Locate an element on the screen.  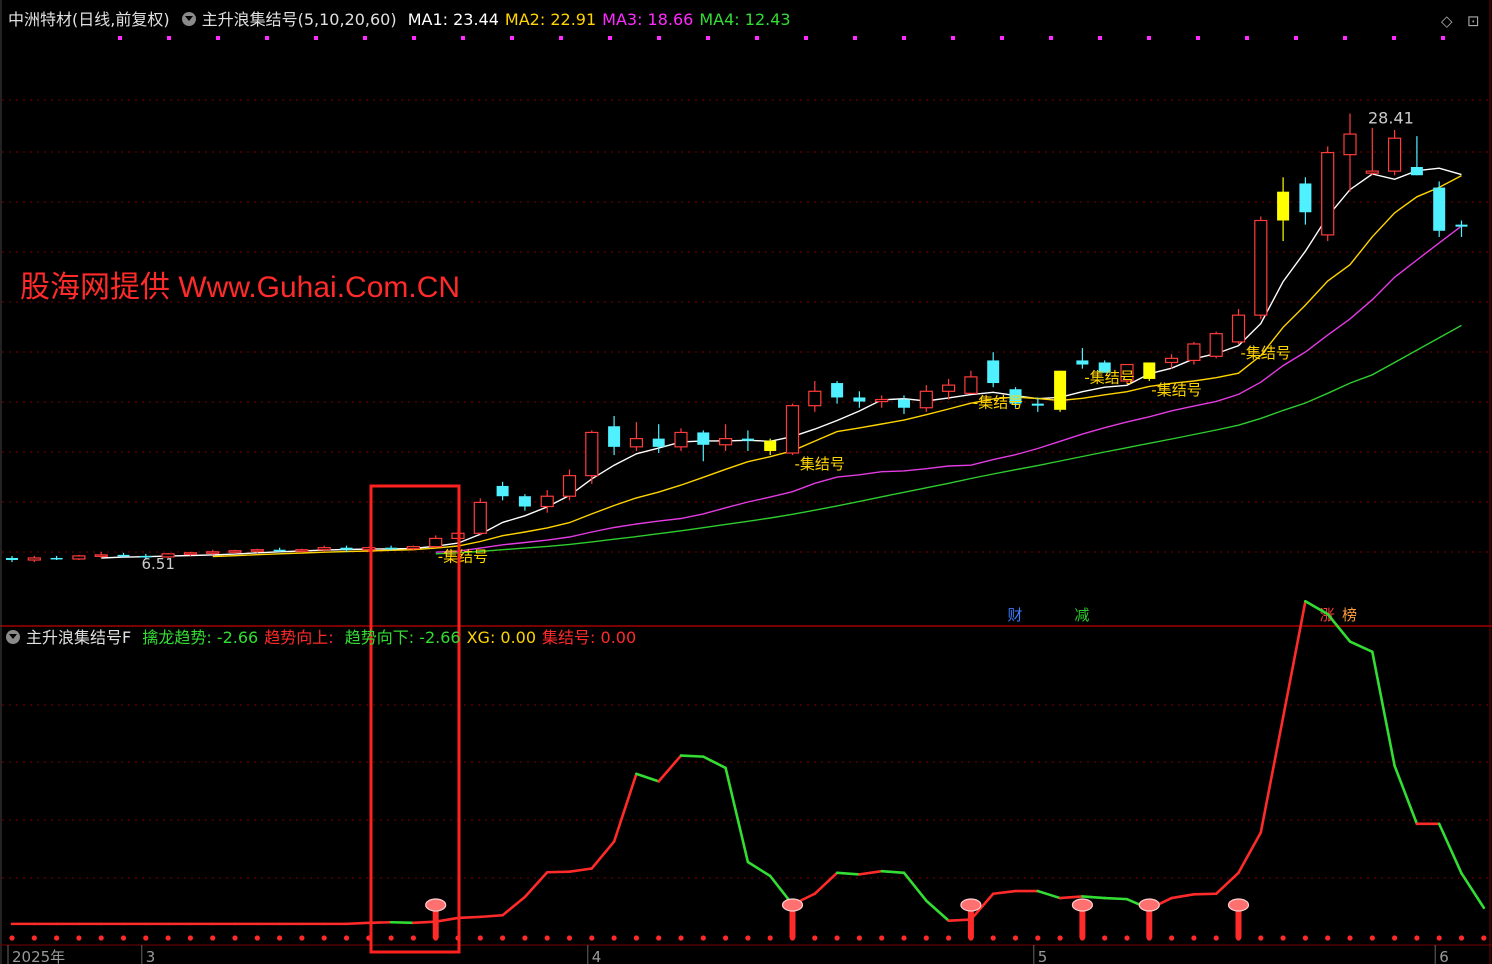
indicator-field-0: 擒龙趋势: -2.66 is located at coordinates (200, 637).